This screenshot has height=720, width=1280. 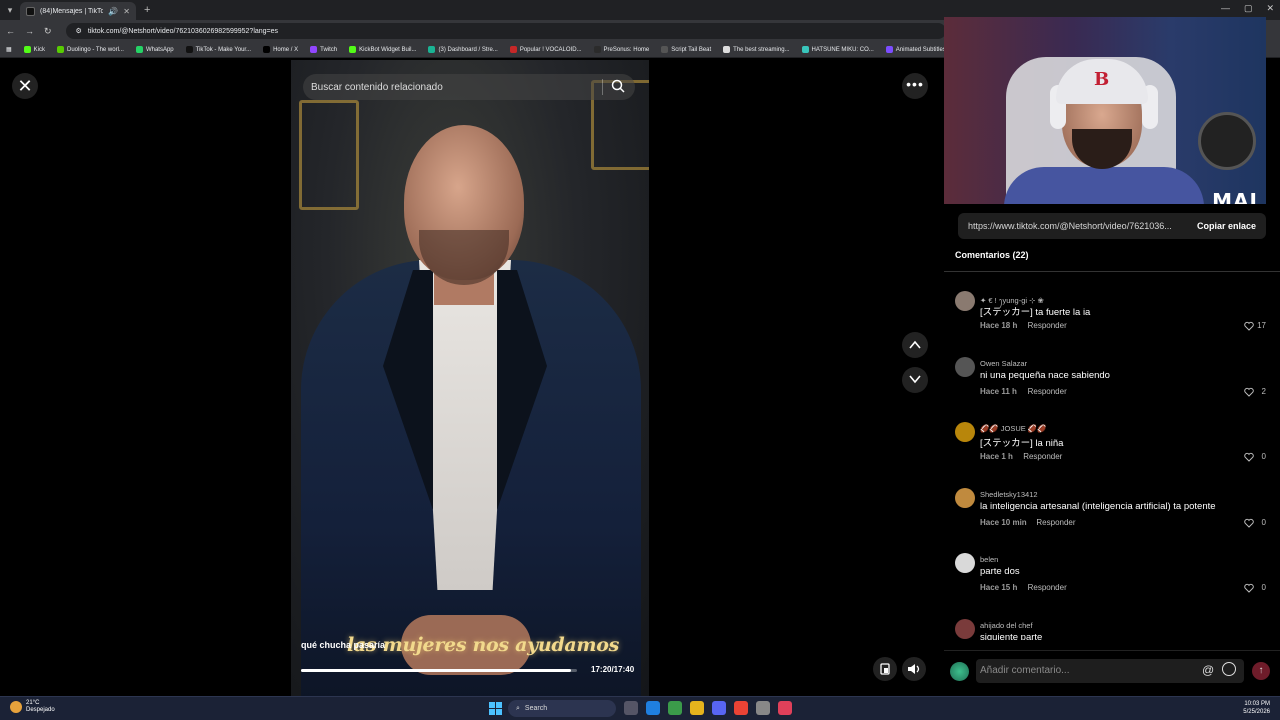 What do you see at coordinates (1229, 669) in the screenshot?
I see `emoji-icon` at bounding box center [1229, 669].